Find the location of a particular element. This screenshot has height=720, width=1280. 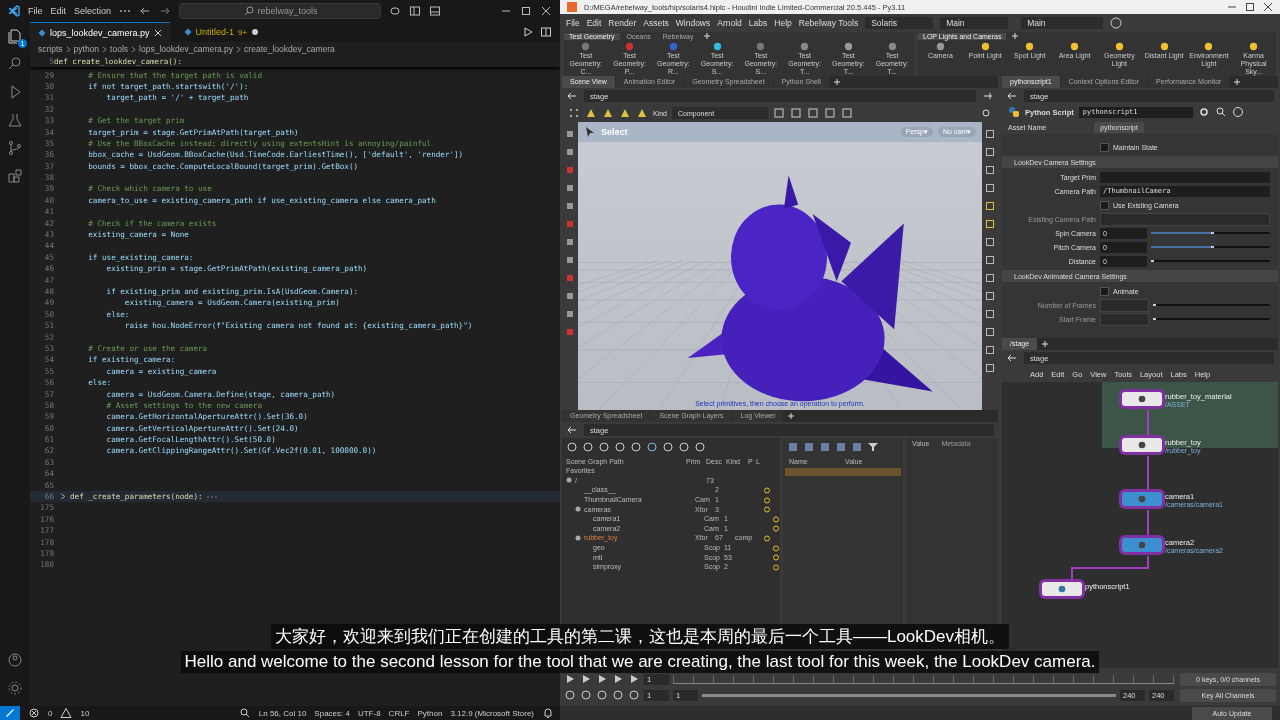

breadcrumb-item: tools is located at coordinates (119, 49).